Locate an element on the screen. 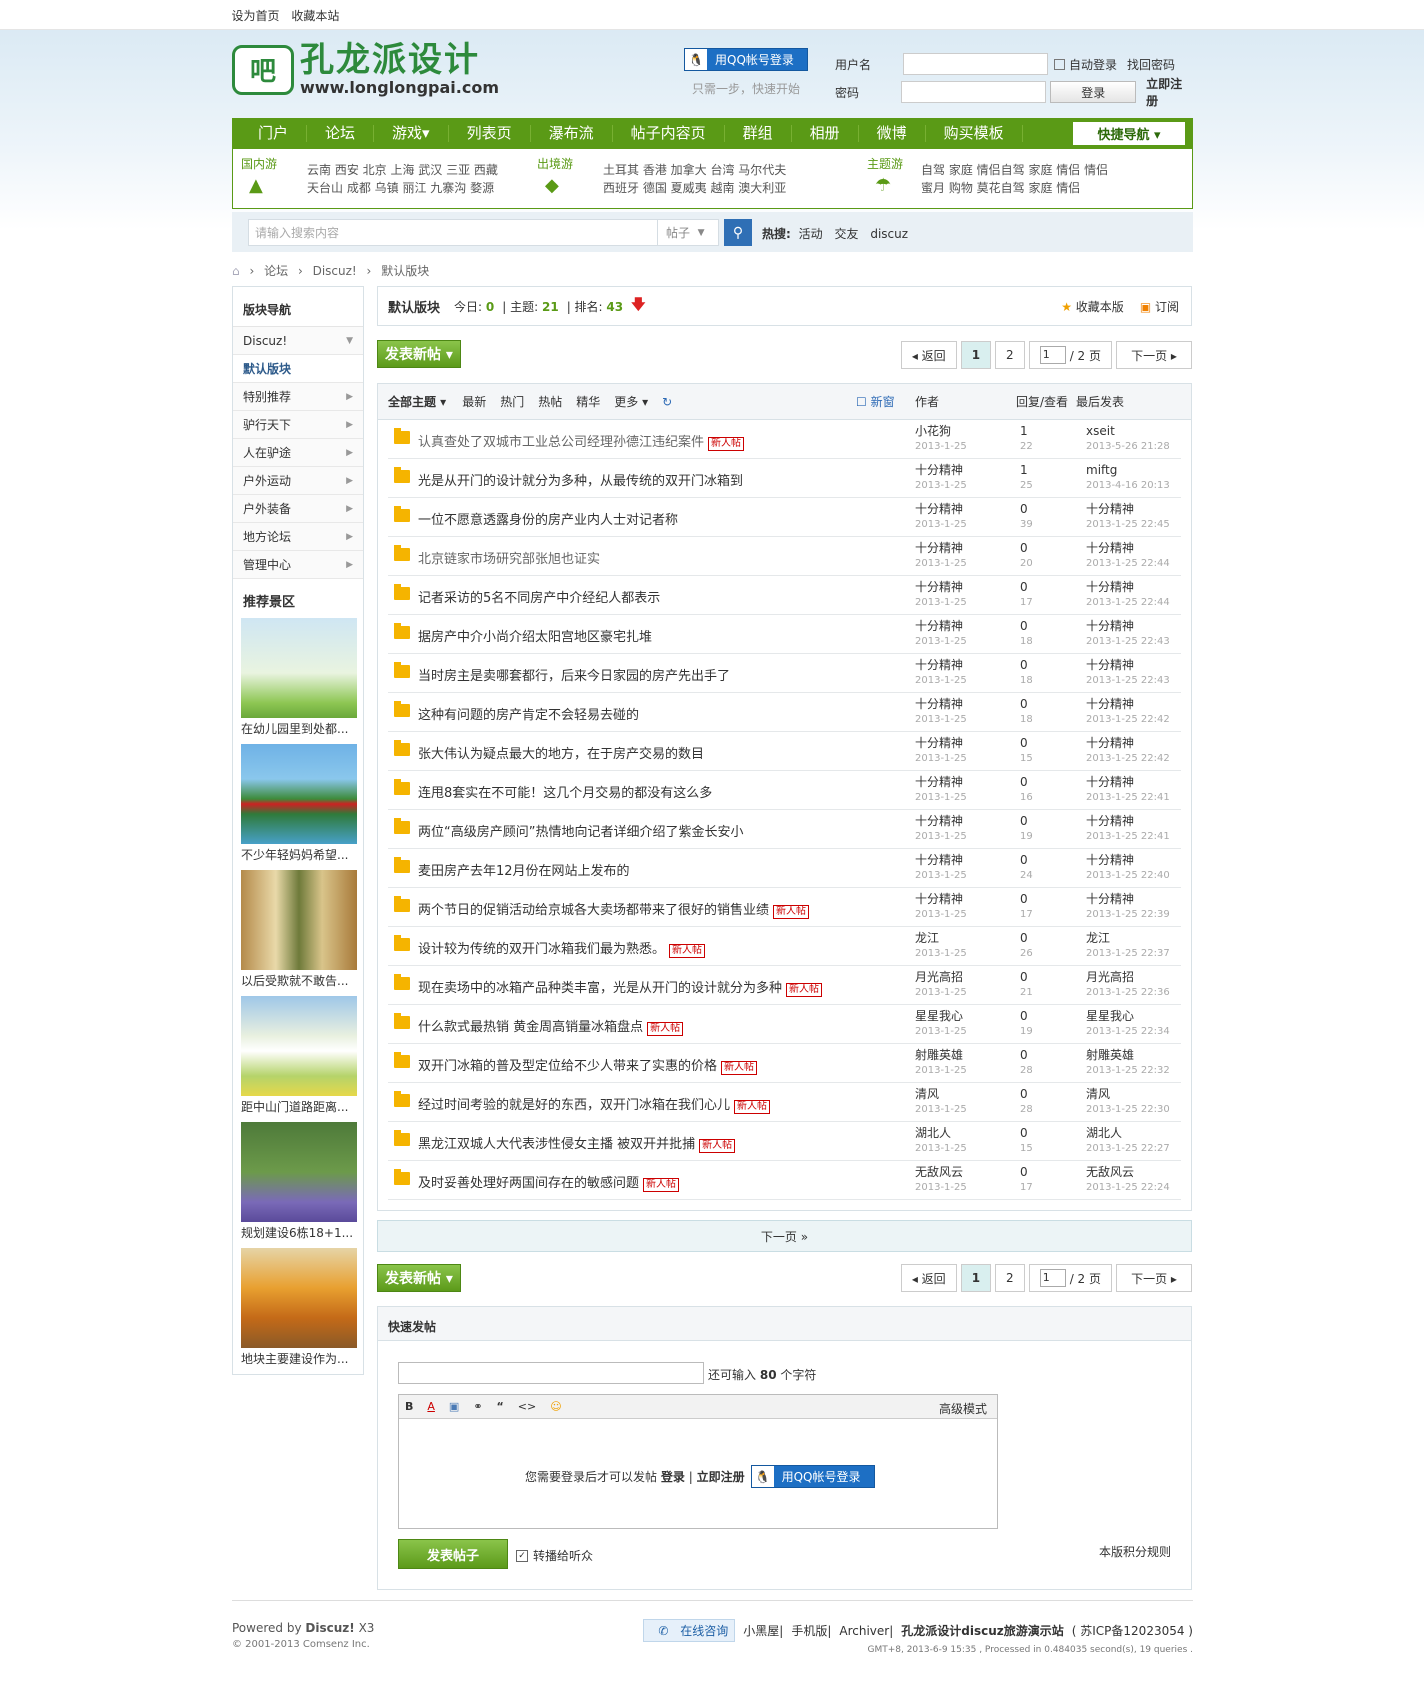 This screenshot has width=1424, height=1708. thread-last-post: 射雕英雄 2013-1-25 22:32 is located at coordinates (1128, 1063).